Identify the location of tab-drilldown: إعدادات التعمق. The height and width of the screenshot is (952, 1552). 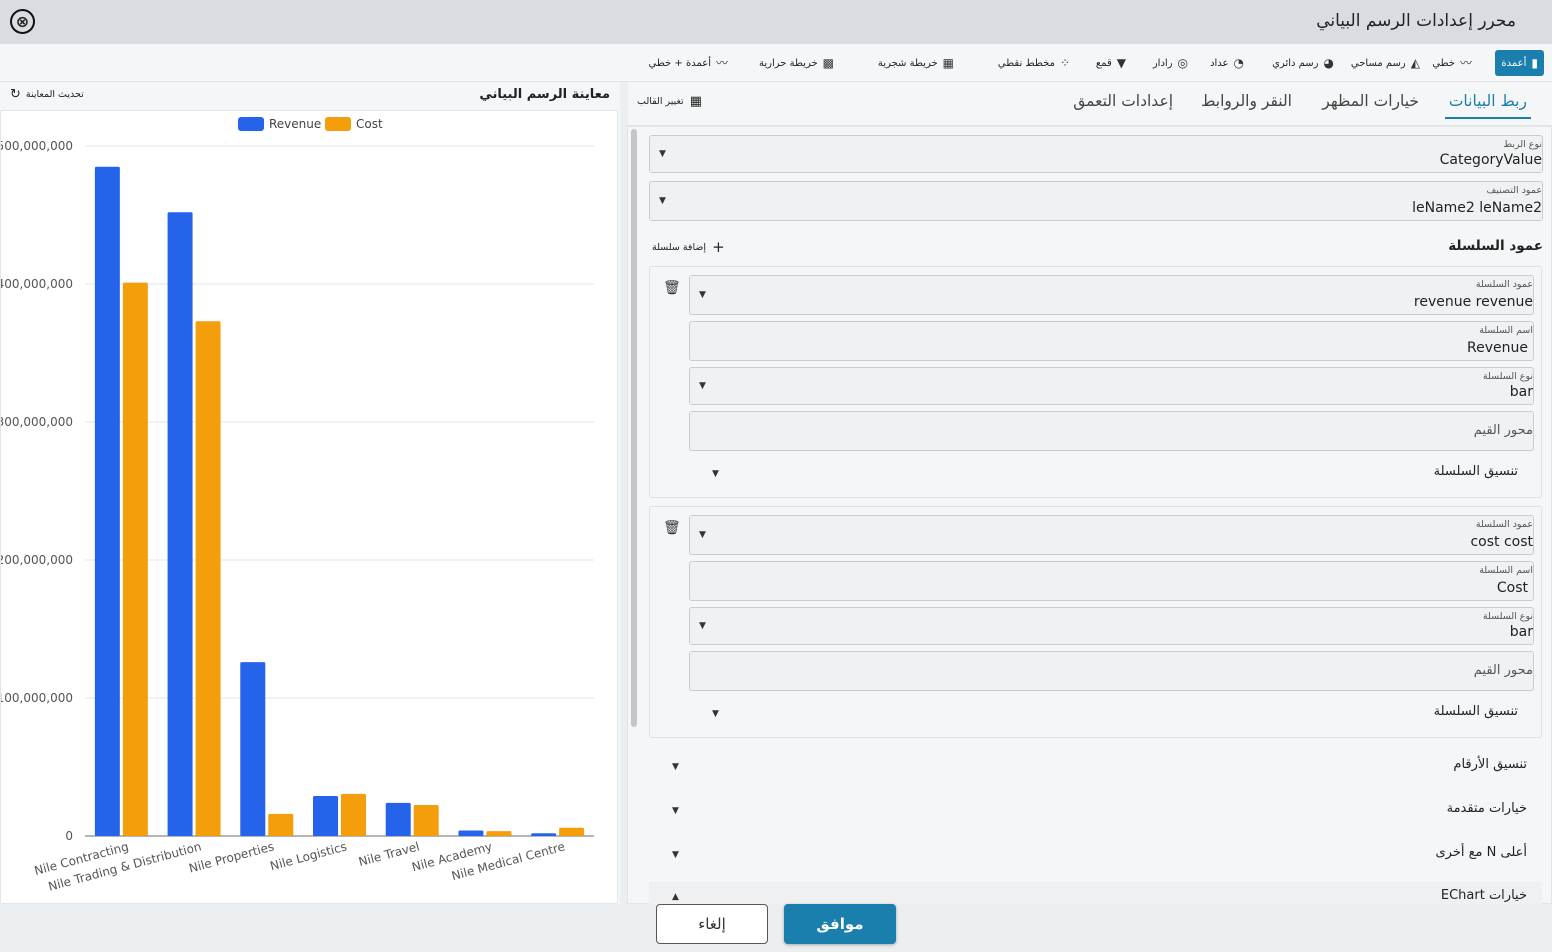
(1123, 101).